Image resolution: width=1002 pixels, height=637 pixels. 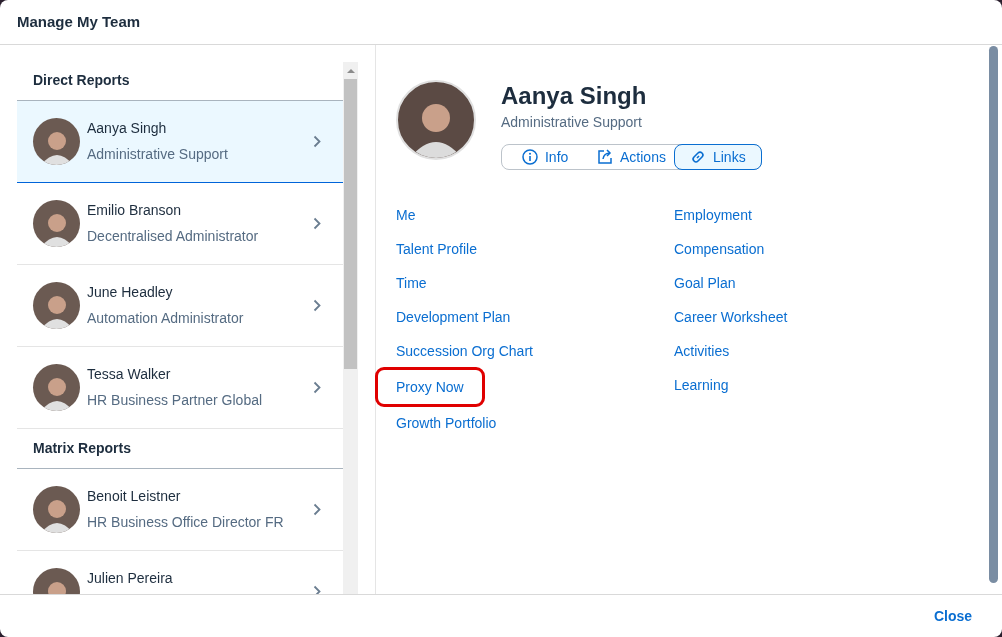 I want to click on profile-role: Administrative Support, so click(x=572, y=122).